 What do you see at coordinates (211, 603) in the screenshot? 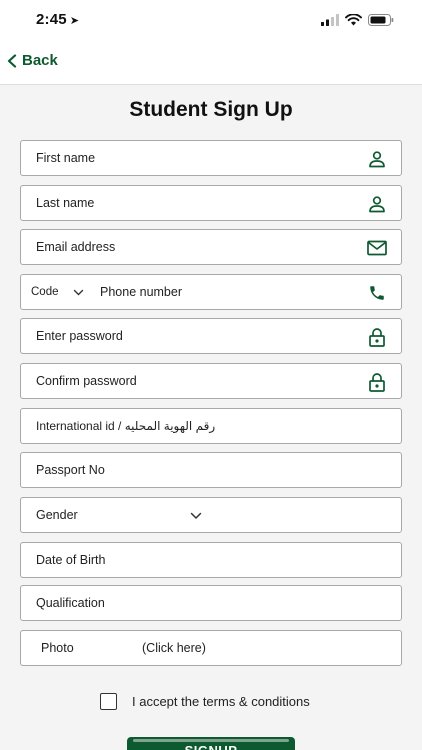
I see `qualification-input: Qualification` at bounding box center [211, 603].